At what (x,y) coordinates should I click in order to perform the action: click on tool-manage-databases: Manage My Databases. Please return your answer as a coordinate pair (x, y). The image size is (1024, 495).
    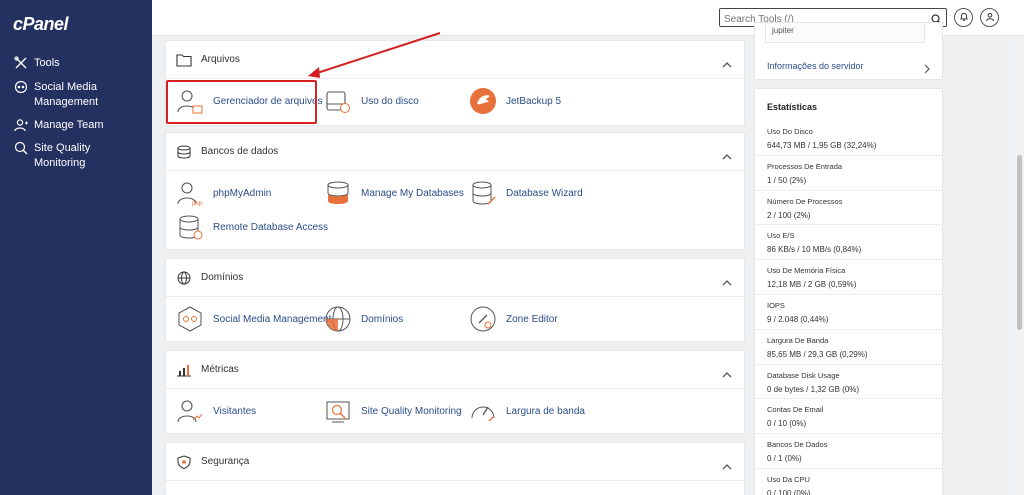
    Looking at the image, I should click on (394, 193).